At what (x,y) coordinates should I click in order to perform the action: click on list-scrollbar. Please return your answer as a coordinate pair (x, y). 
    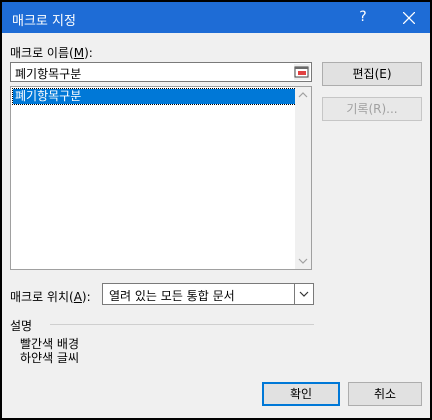
    Looking at the image, I should click on (303, 178).